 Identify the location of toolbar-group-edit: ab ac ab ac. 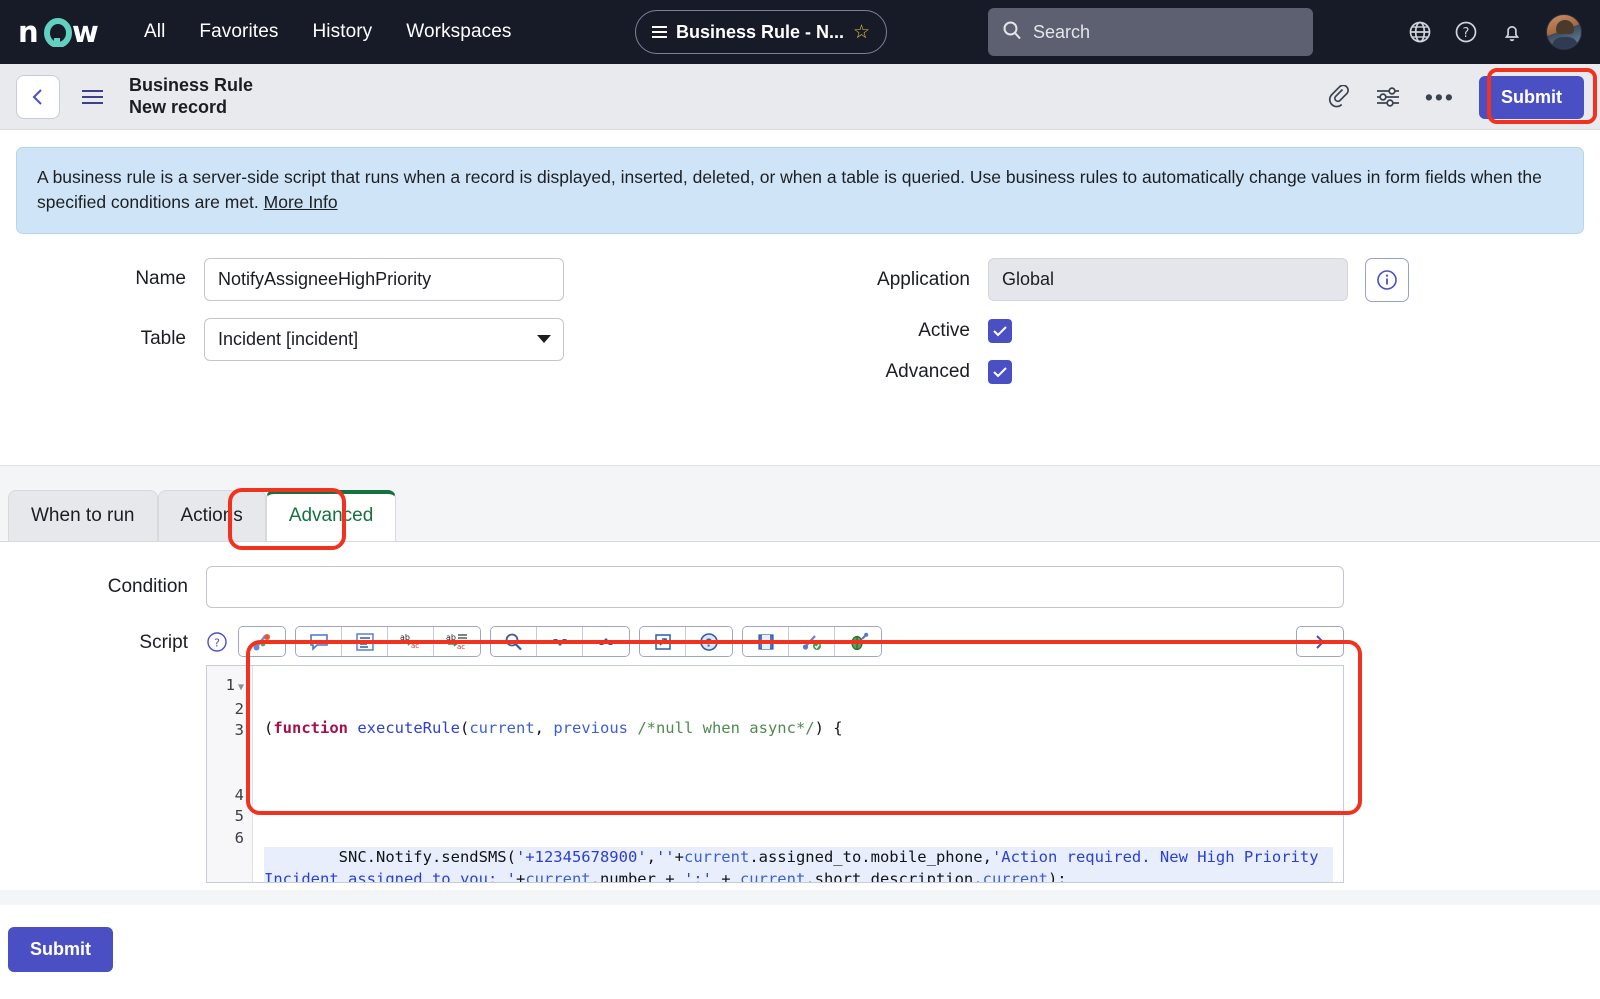
(388, 641).